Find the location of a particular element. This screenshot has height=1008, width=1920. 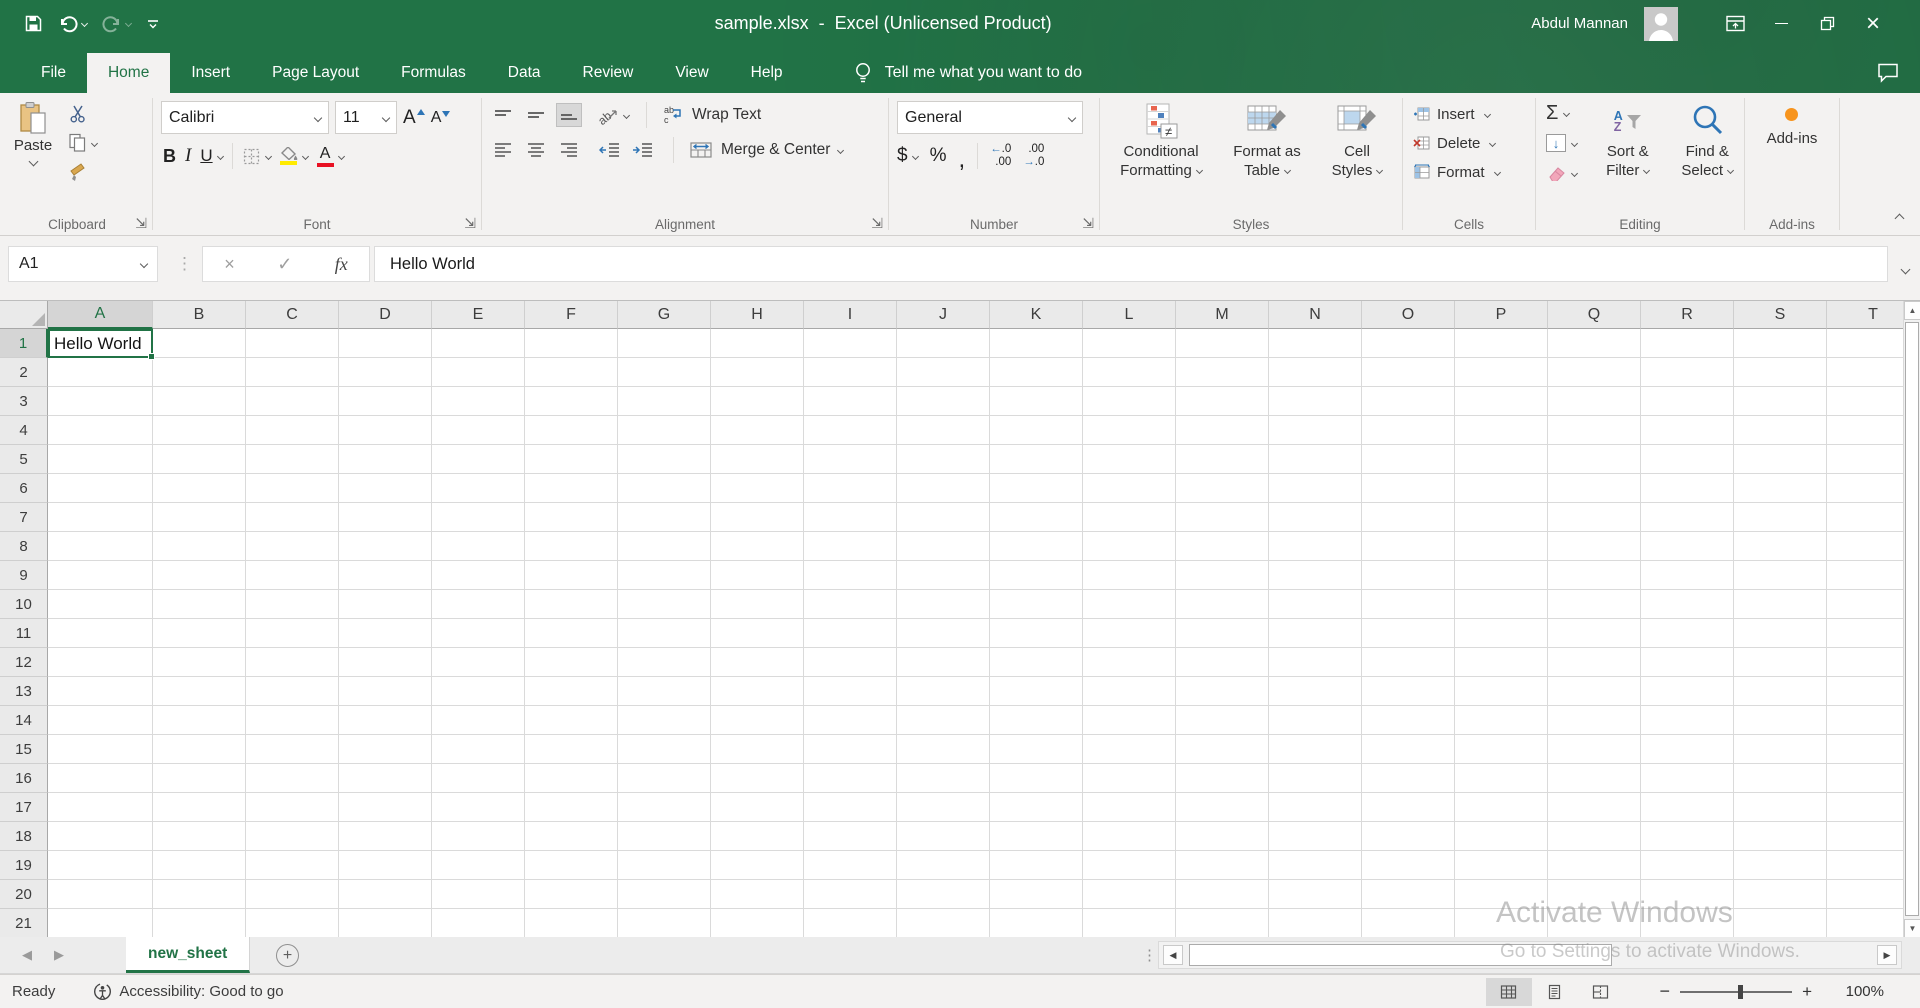

tab-insert: Insert is located at coordinates (210, 73).